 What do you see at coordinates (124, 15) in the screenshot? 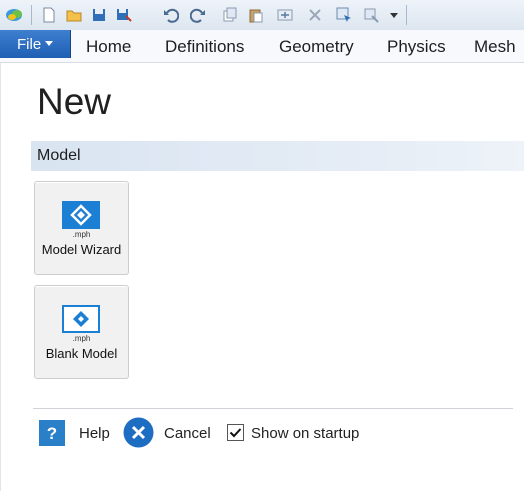
I see `save-as-icon` at bounding box center [124, 15].